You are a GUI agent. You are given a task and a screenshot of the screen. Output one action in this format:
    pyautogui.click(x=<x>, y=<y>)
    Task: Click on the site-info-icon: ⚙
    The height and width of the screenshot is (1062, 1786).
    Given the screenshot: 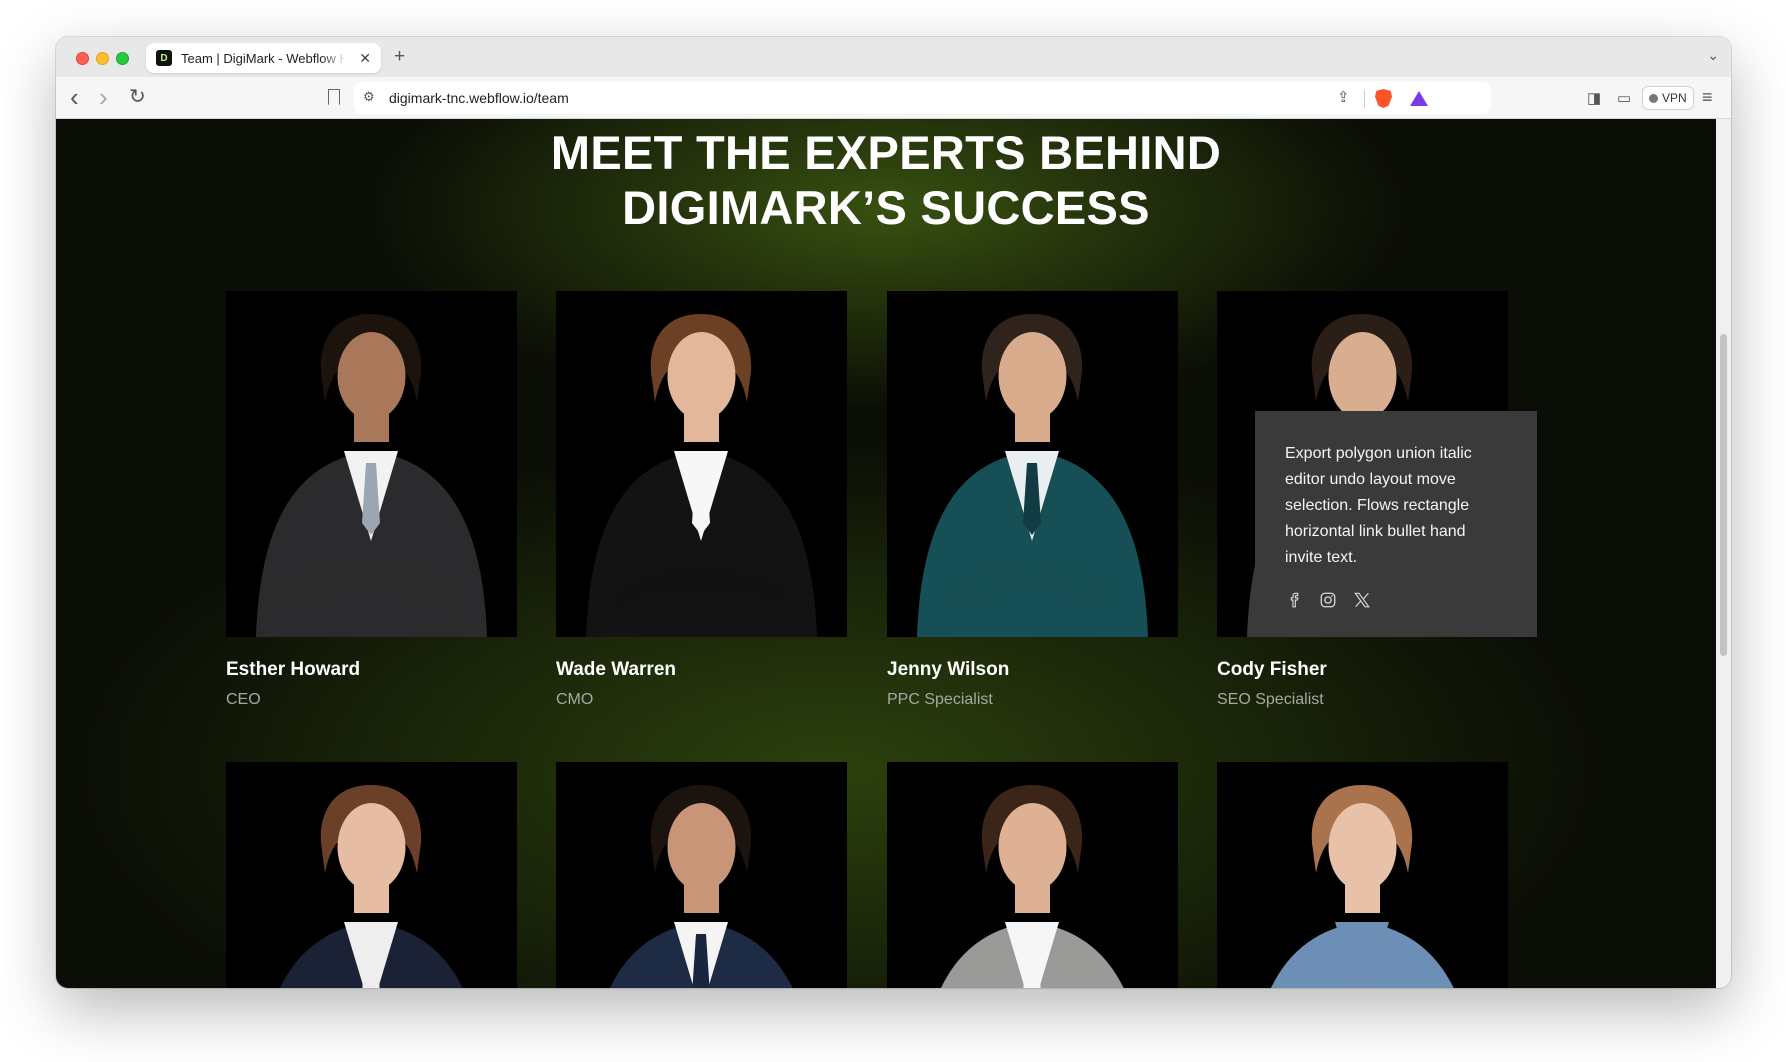 What is the action you would take?
    pyautogui.click(x=369, y=97)
    